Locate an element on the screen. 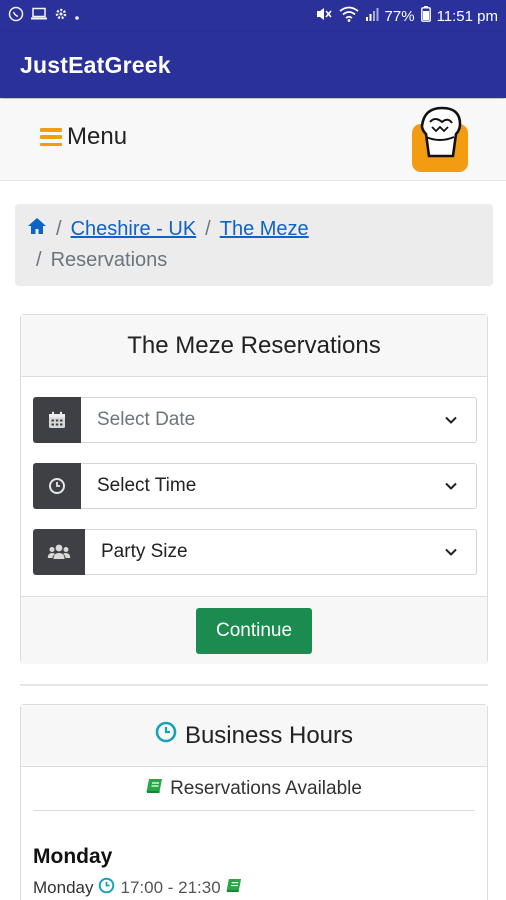 Image resolution: width=506 pixels, height=900 pixels. site-logo is located at coordinates (440, 139).